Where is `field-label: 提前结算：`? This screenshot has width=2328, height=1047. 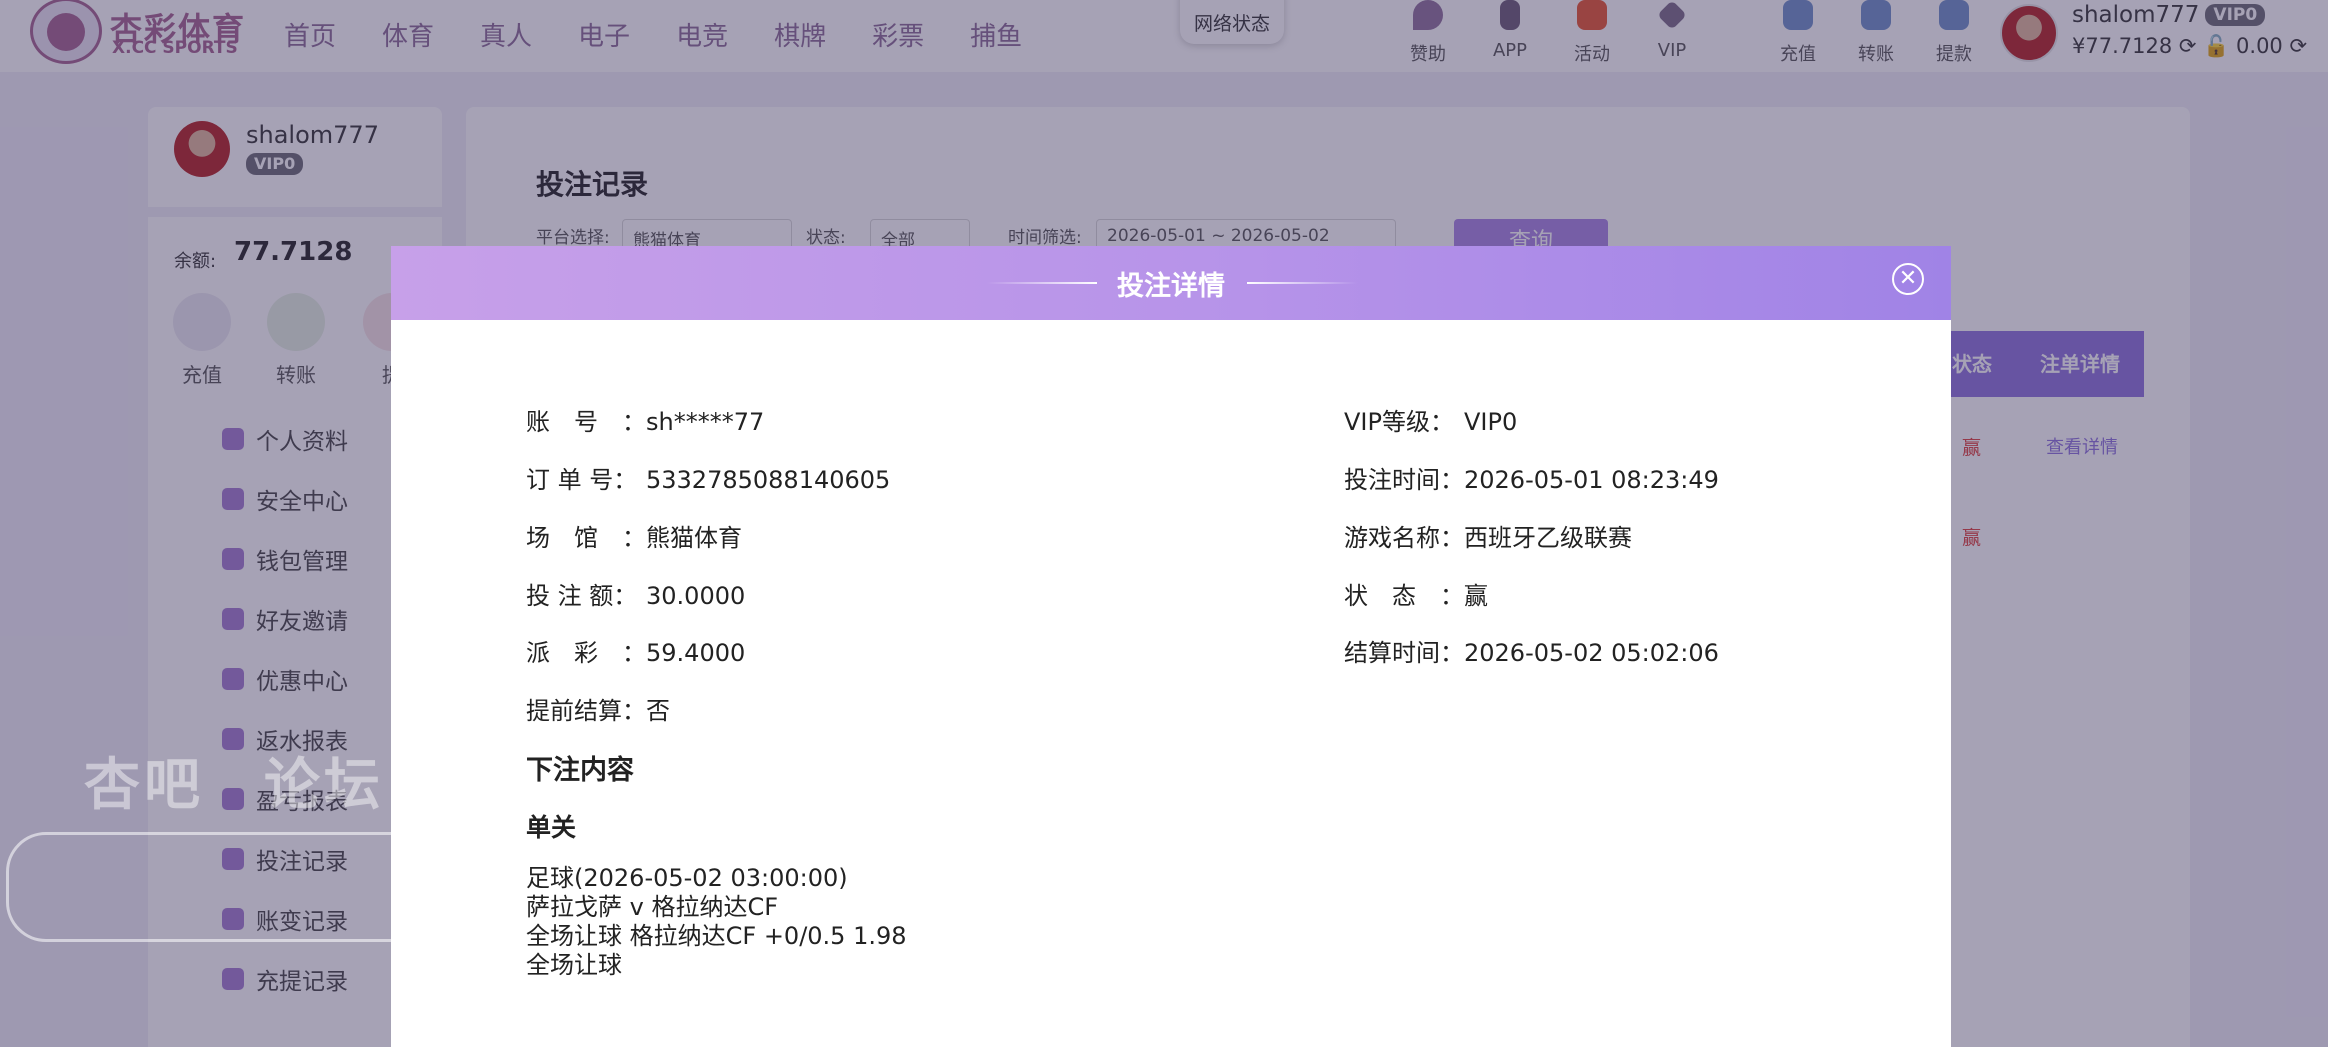
field-label: 提前结算： is located at coordinates (586, 711).